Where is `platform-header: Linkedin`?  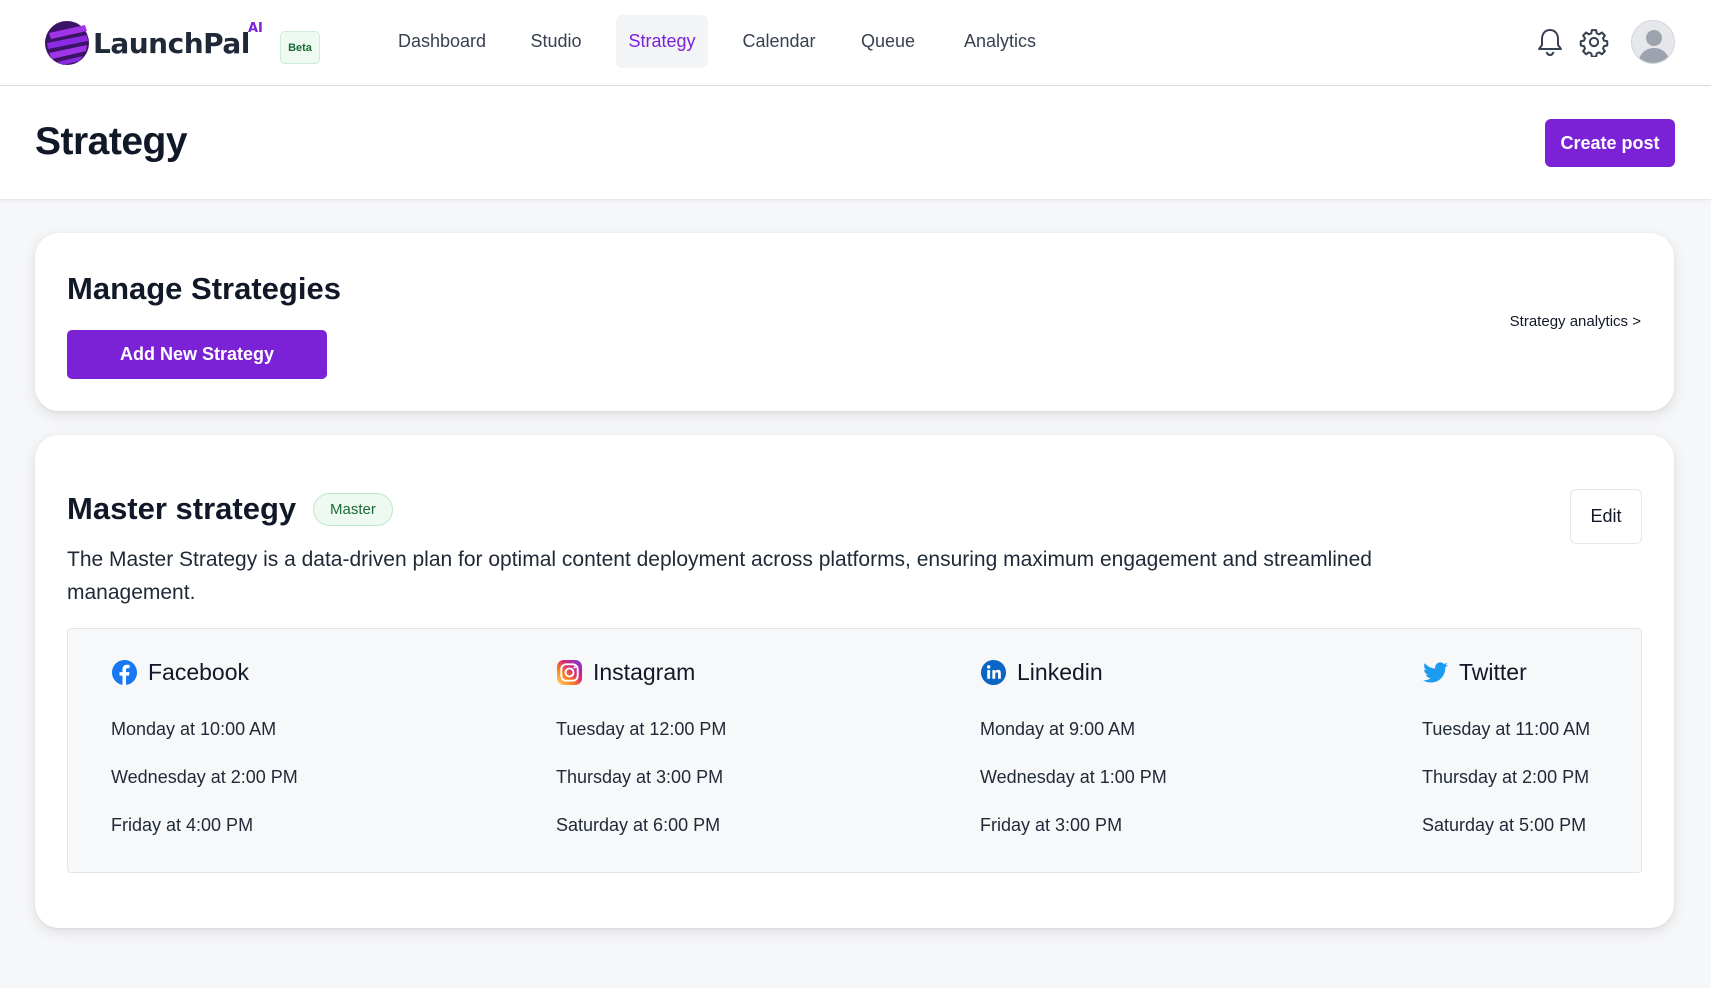
platform-header: Linkedin is located at coordinates (1073, 672).